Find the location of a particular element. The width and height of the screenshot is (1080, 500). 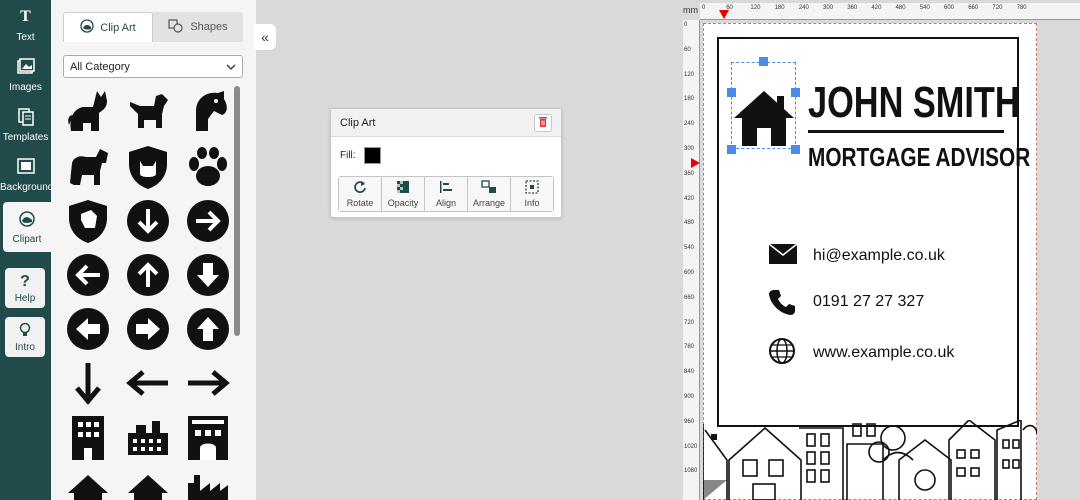

tab-clipart: Clip Art is located at coordinates (108, 27).